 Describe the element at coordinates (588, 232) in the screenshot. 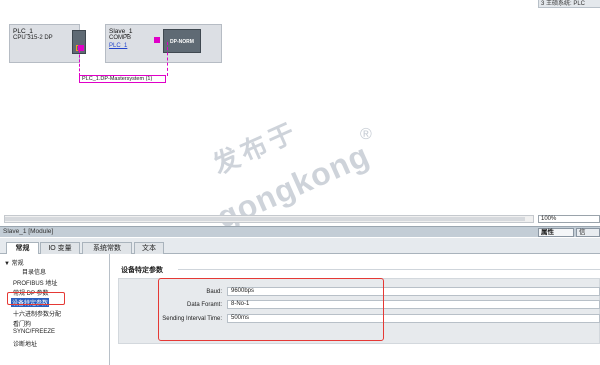

I see `tab-info: 信` at that location.